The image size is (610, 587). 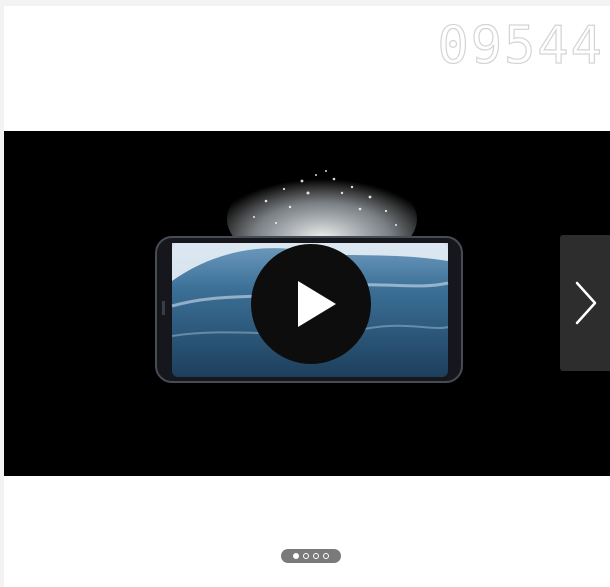 What do you see at coordinates (520, 46) in the screenshot?
I see `visitor-counter: 09544` at bounding box center [520, 46].